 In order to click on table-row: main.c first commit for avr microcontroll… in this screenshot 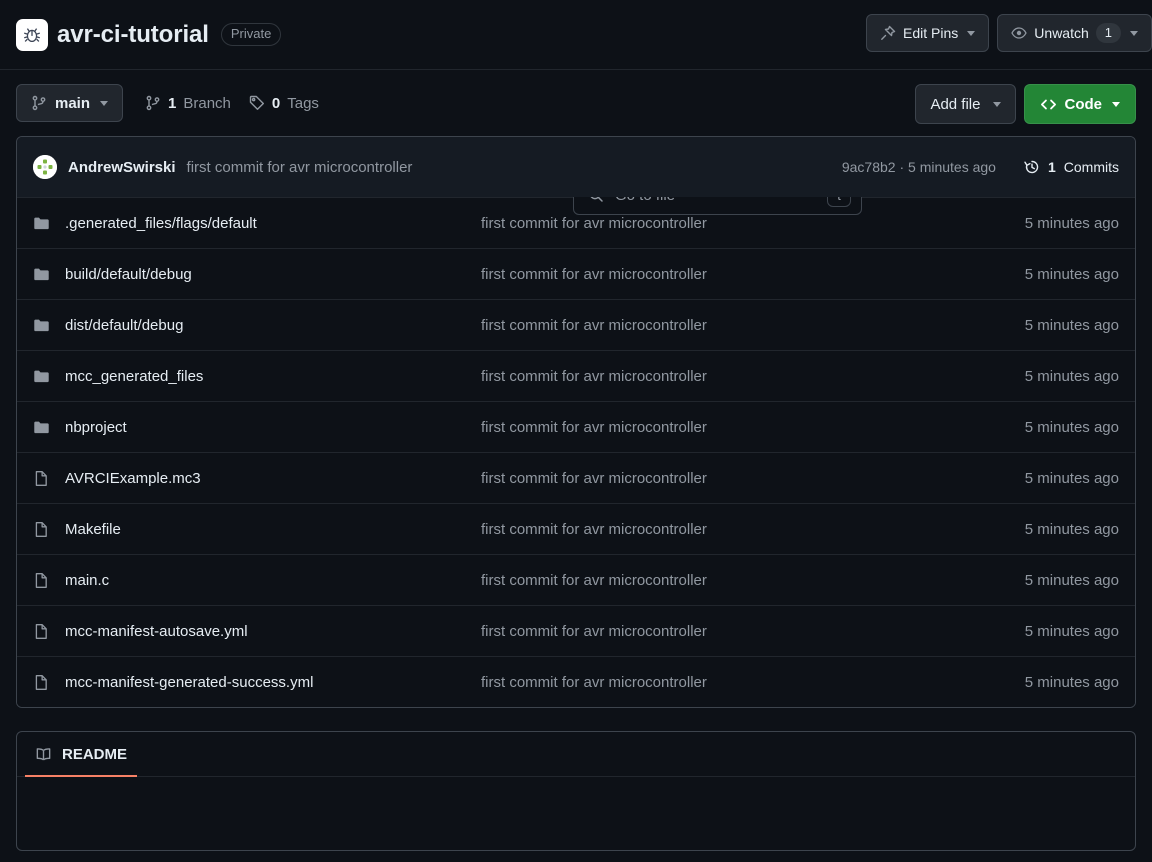, I will do `click(576, 579)`.